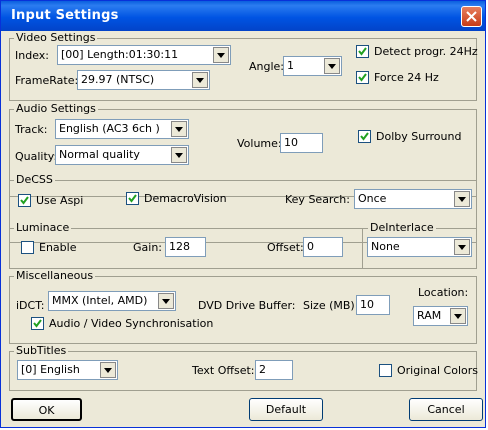 The image size is (488, 430). What do you see at coordinates (31, 129) in the screenshot?
I see `track-label: Track:` at bounding box center [31, 129].